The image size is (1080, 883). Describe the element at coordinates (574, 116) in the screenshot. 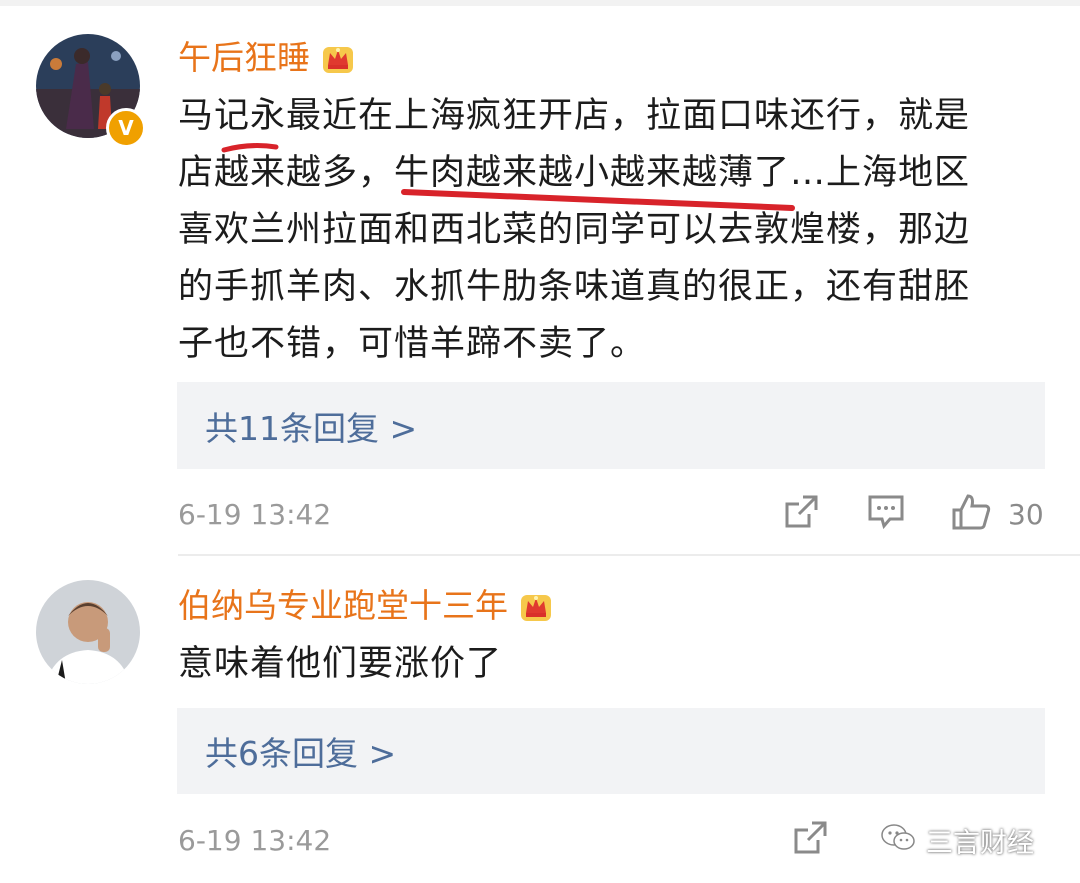

I see `comment-line: 马记永最近在上海疯狂开店，拉面口味还行，就是` at that location.